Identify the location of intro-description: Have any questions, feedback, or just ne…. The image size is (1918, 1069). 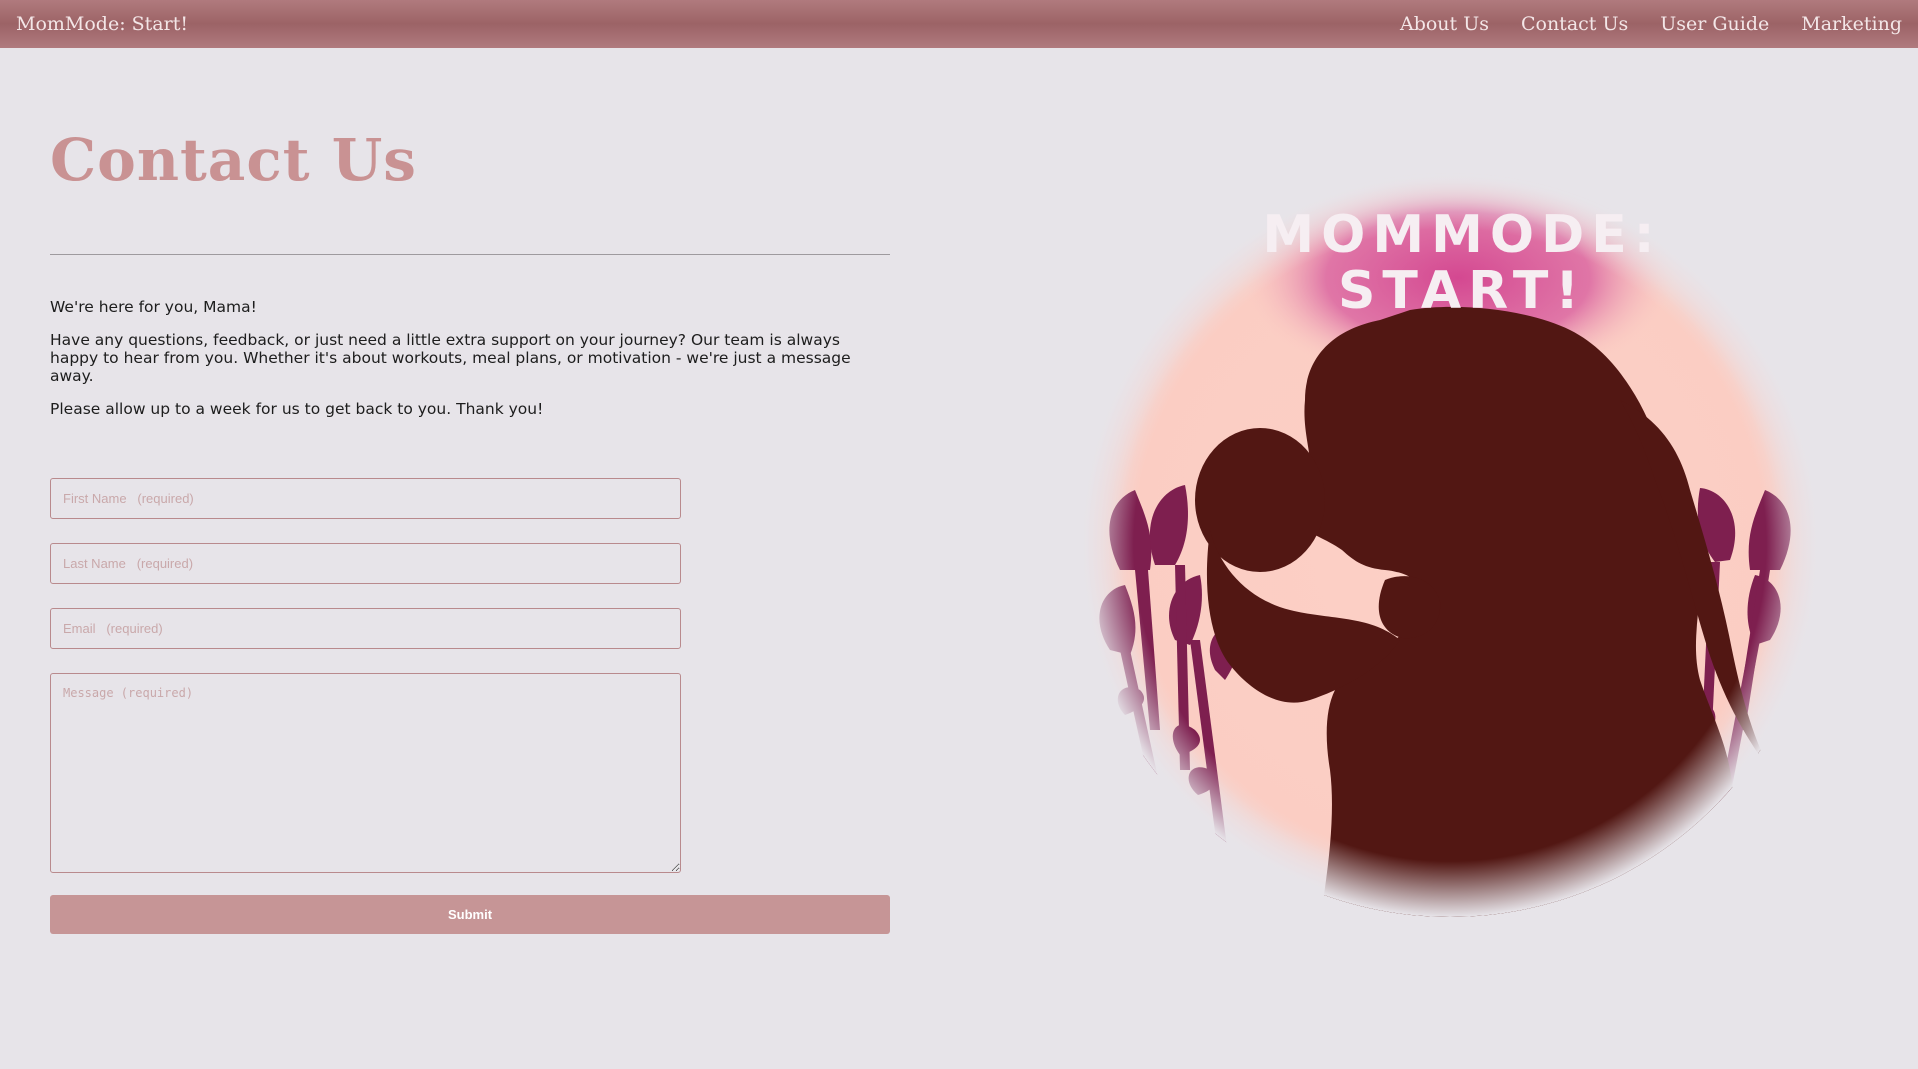
(450, 358).